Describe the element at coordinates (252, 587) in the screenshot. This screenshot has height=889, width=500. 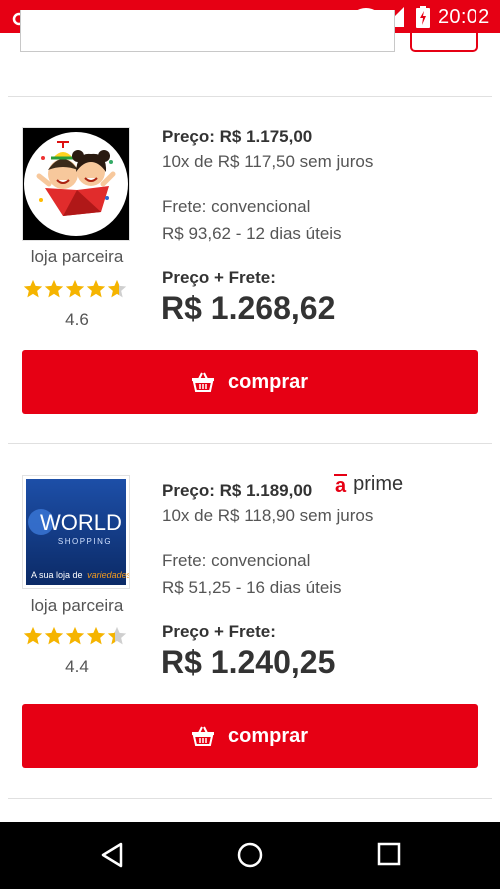
I see `freight-detail: R$ 51,25 - 16 dias úteis` at that location.